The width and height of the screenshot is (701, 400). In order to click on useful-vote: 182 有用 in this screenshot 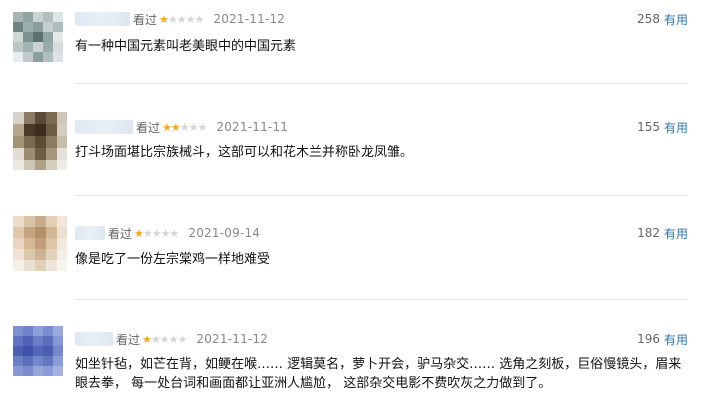, I will do `click(662, 233)`.